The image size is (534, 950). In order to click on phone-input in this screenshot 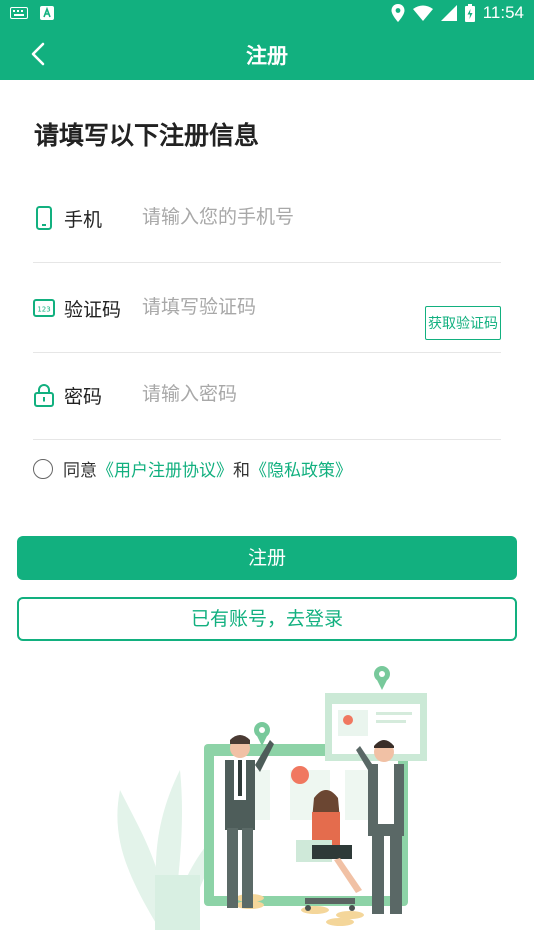, I will do `click(277, 217)`.